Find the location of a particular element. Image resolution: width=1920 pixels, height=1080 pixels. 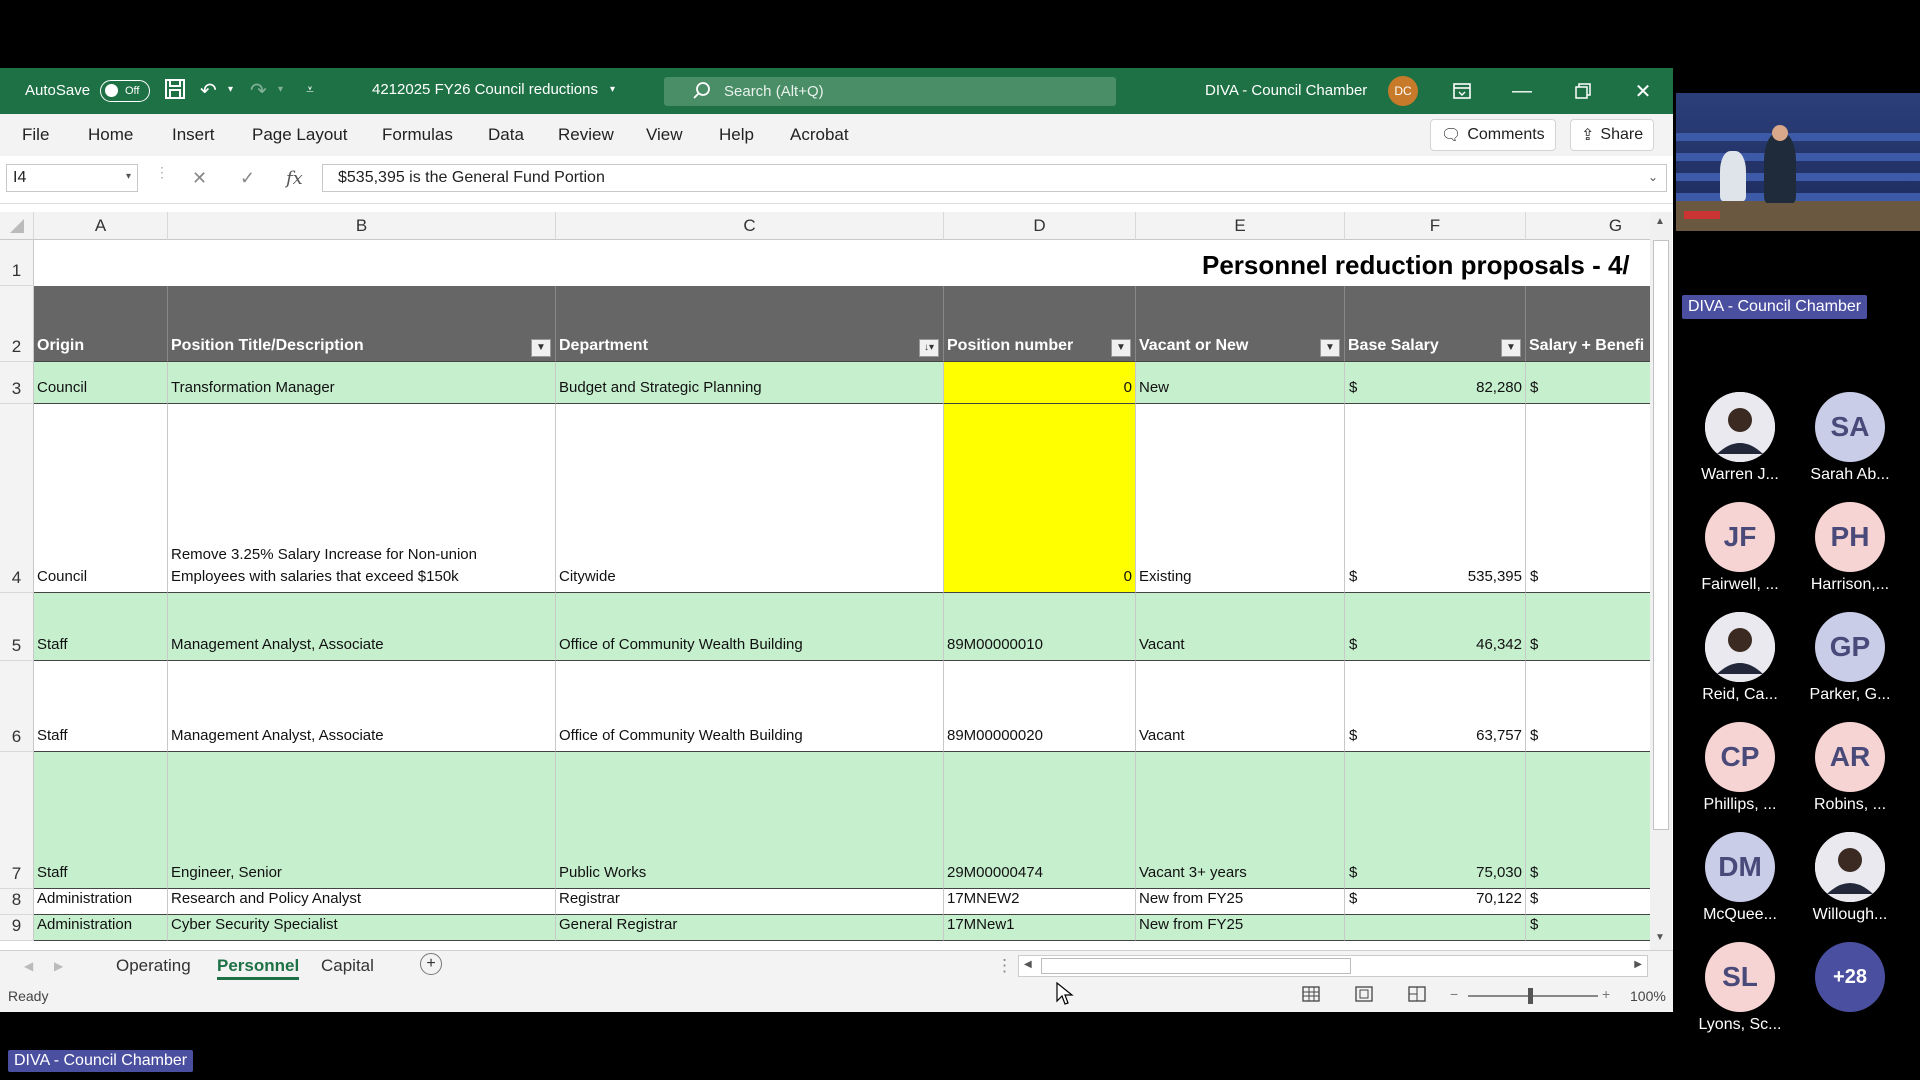

formula-input: $535,395 is the General Fund Portion is located at coordinates (994, 178).